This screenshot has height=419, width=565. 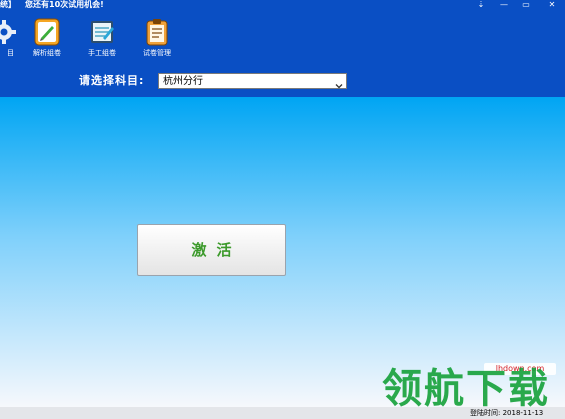 I want to click on trial-message: 您还有10次试用机会!, so click(x=64, y=4).